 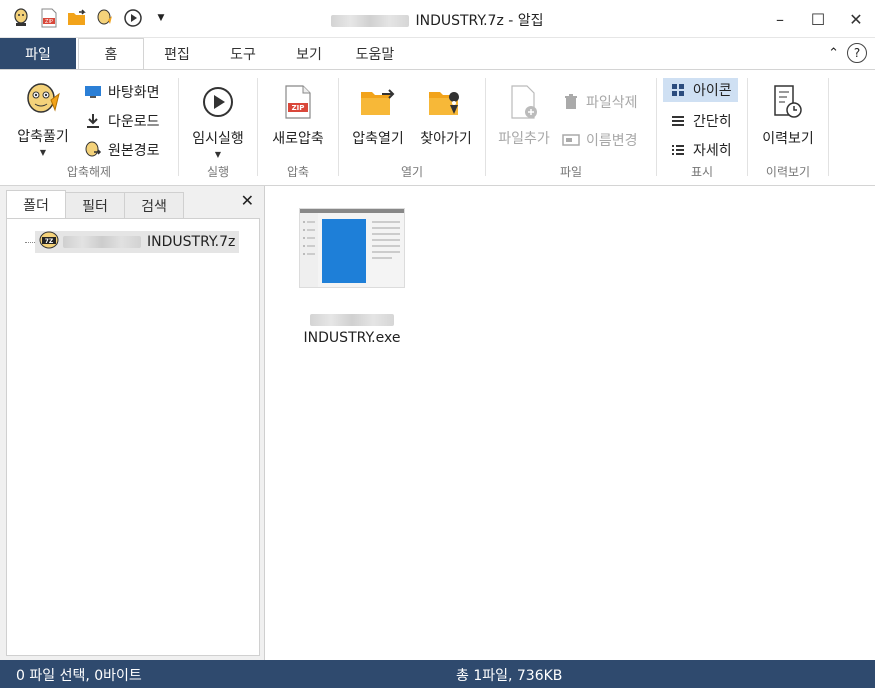 What do you see at coordinates (370, 21) in the screenshot?
I see `blurred-filename` at bounding box center [370, 21].